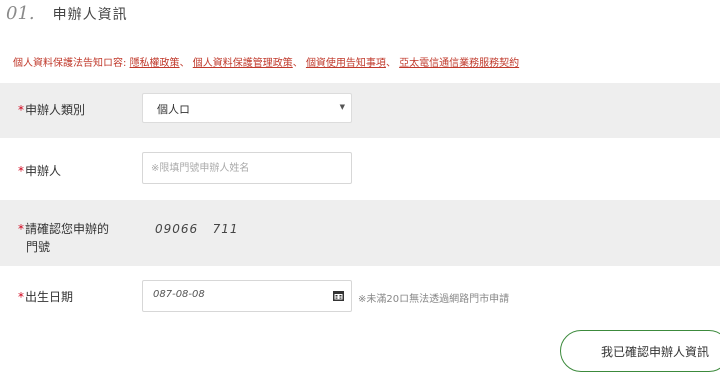  What do you see at coordinates (20, 13) in the screenshot?
I see `section-number: 01.` at bounding box center [20, 13].